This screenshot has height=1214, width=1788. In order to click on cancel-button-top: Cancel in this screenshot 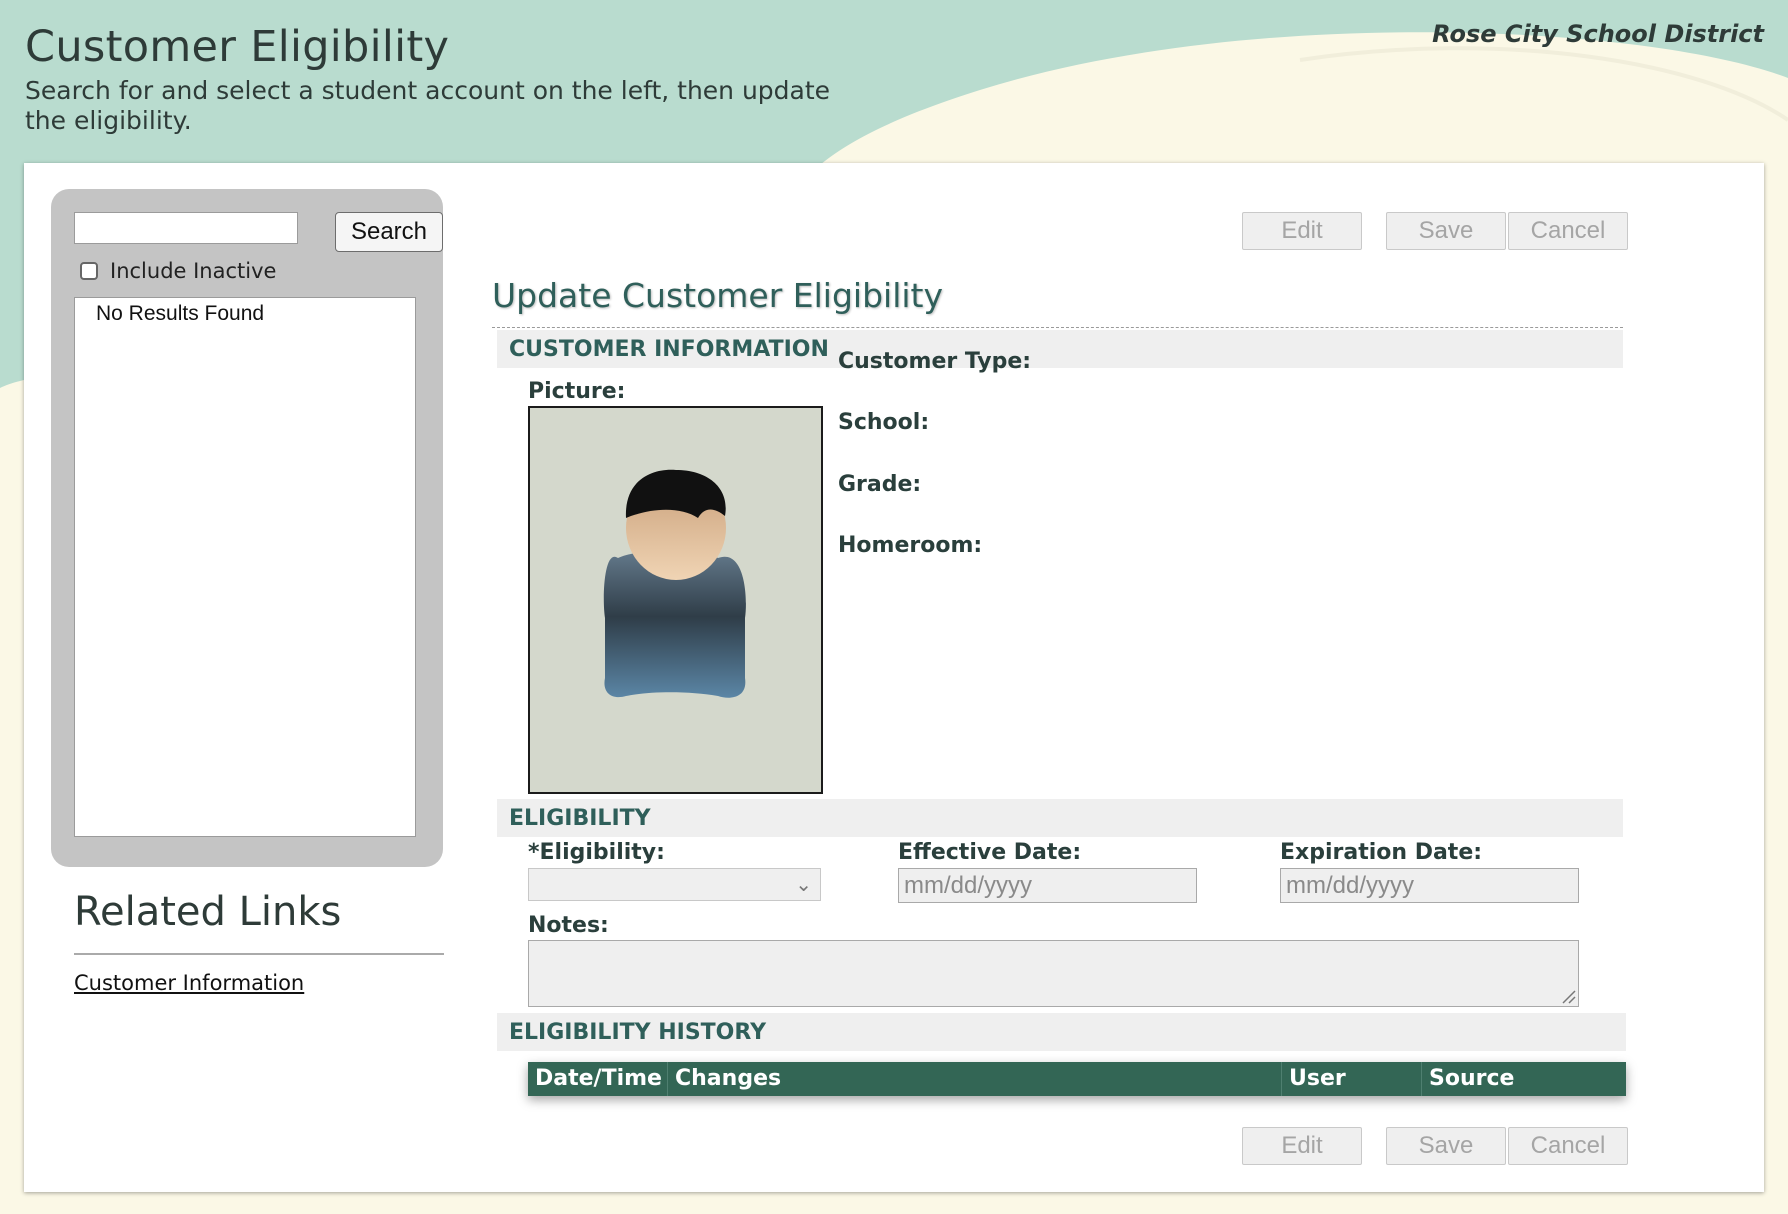, I will do `click(1568, 231)`.